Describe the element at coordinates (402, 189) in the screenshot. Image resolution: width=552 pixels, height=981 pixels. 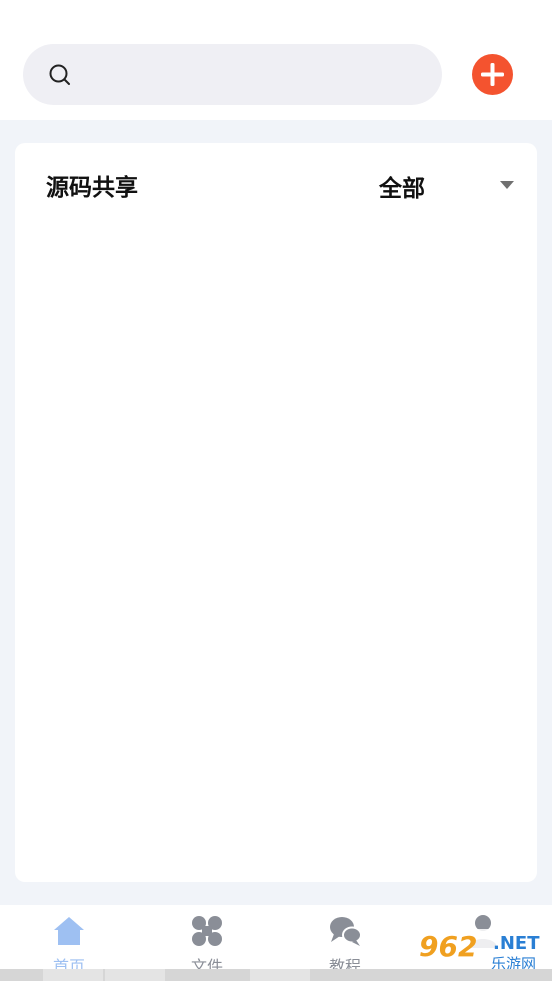
I see `filter-selected-value: 全部` at that location.